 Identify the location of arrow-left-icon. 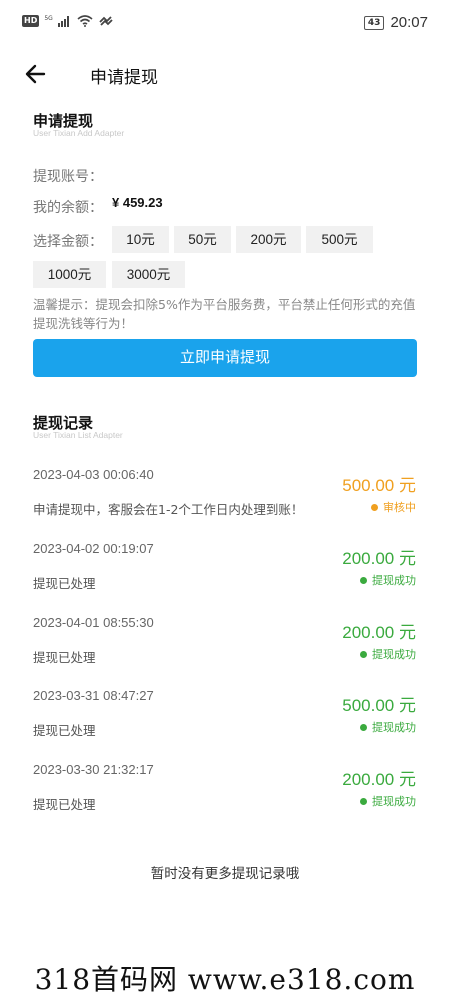
(35, 74).